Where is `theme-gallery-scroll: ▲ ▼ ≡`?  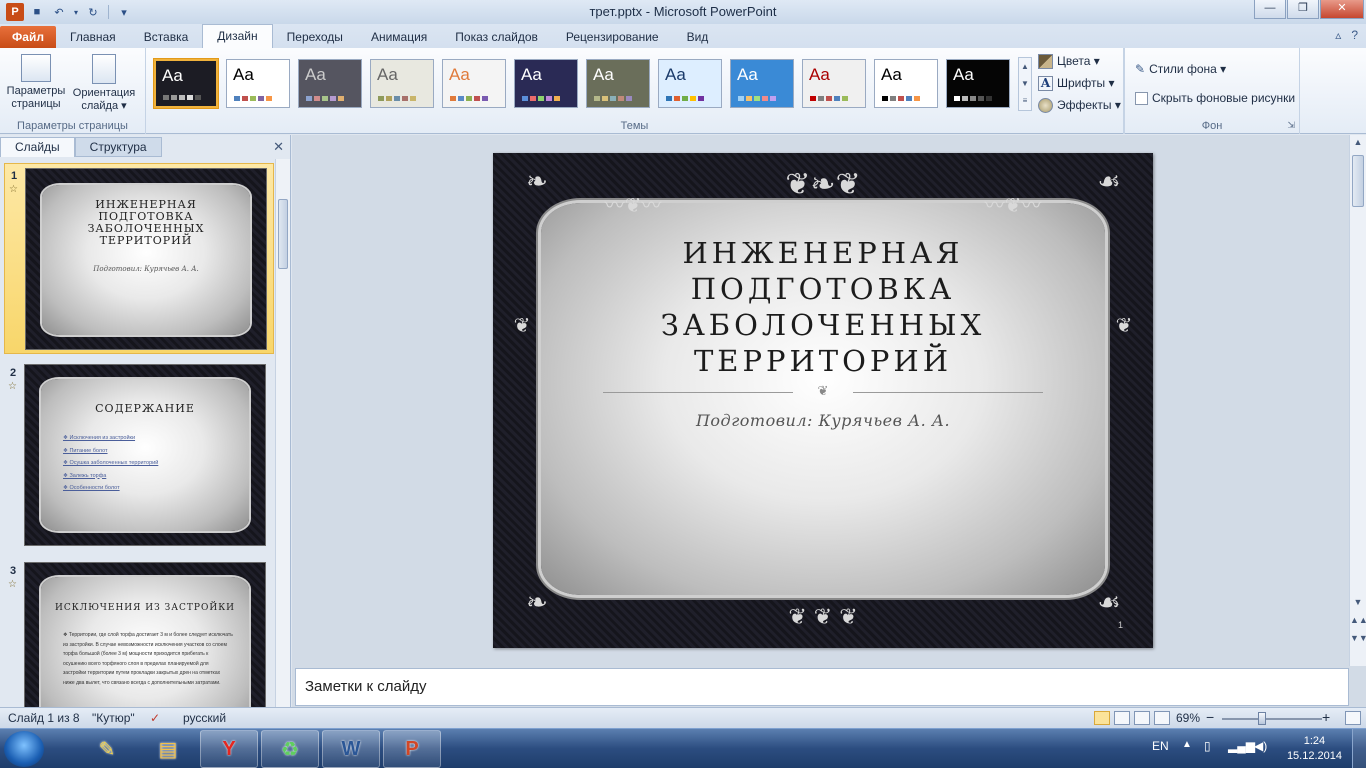 theme-gallery-scroll: ▲ ▼ ≡ is located at coordinates (1025, 84).